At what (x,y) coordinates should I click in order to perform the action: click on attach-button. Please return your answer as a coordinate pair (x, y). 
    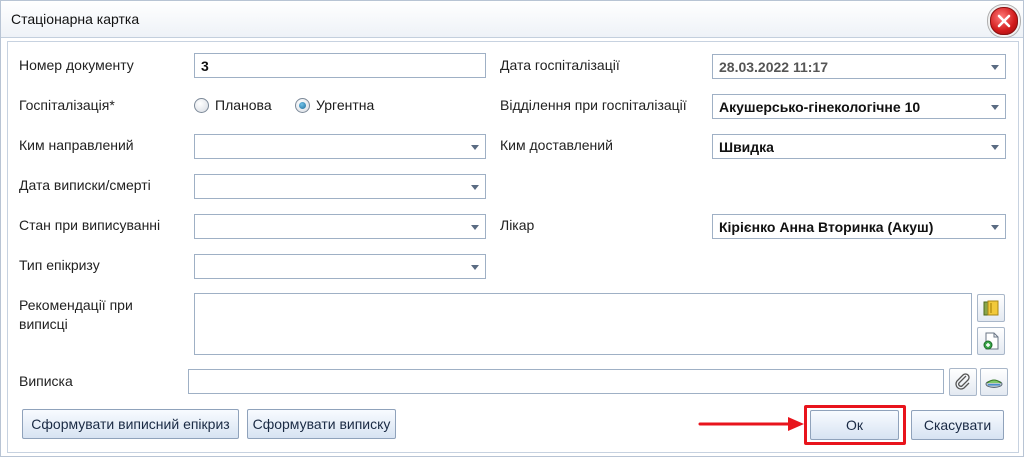
    Looking at the image, I should click on (963, 382).